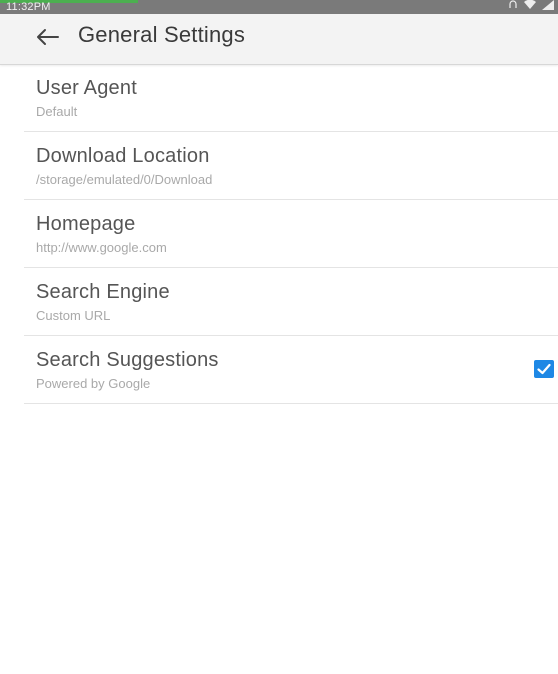  I want to click on signal-icon, so click(548, 7).